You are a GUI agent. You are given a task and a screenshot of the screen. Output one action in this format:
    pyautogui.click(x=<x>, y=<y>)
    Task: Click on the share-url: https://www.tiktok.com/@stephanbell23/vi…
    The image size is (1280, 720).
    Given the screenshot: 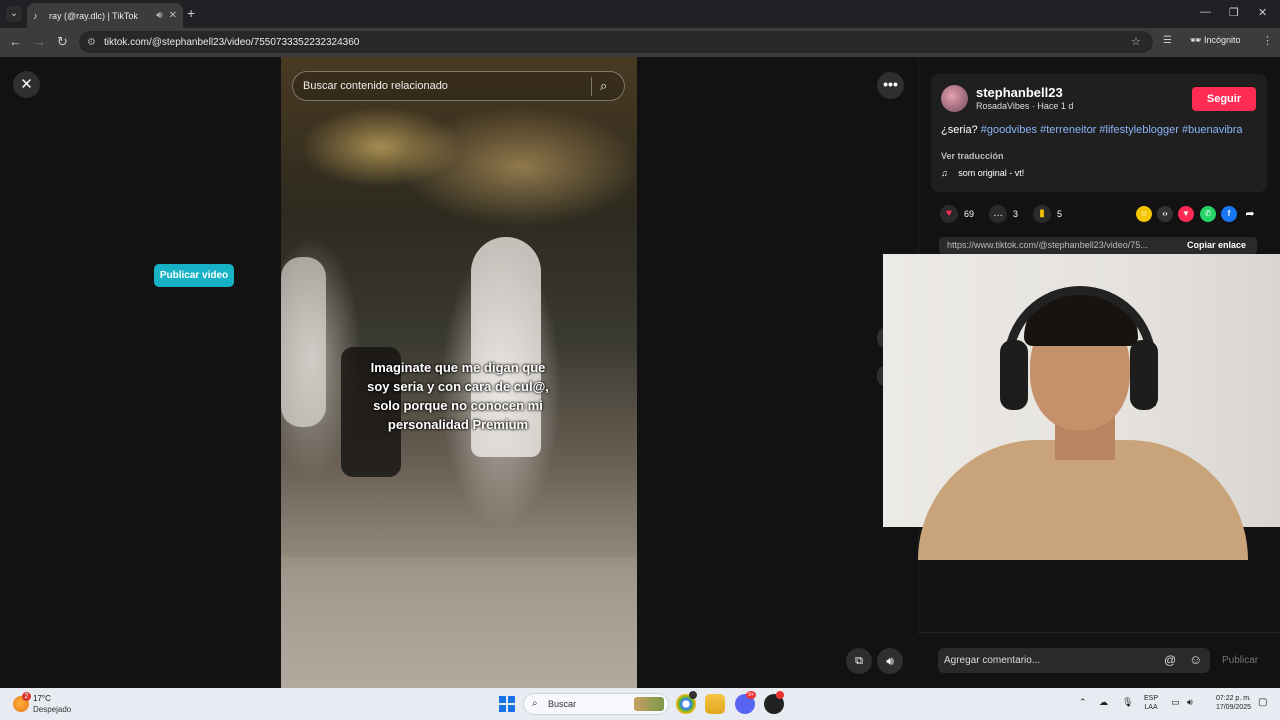 What is the action you would take?
    pyautogui.click(x=1060, y=245)
    